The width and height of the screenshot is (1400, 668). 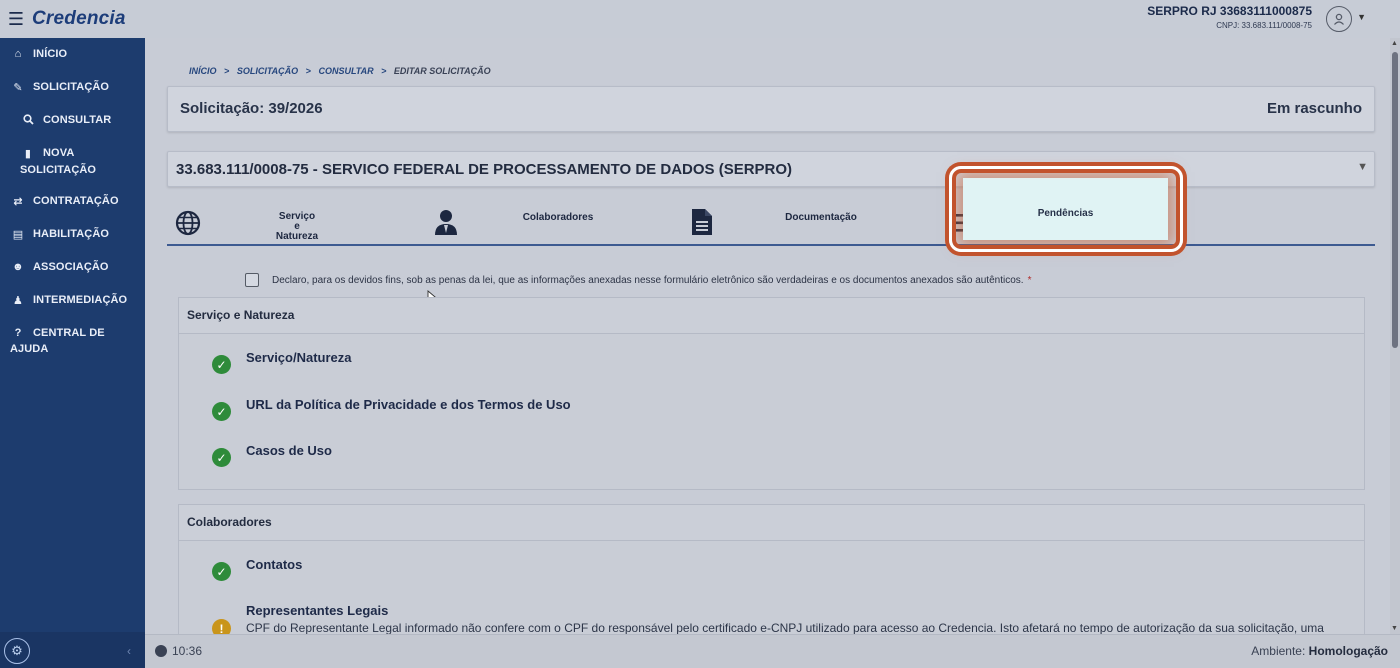 I want to click on pending-item-label: Serviço/Natureza, so click(x=299, y=357).